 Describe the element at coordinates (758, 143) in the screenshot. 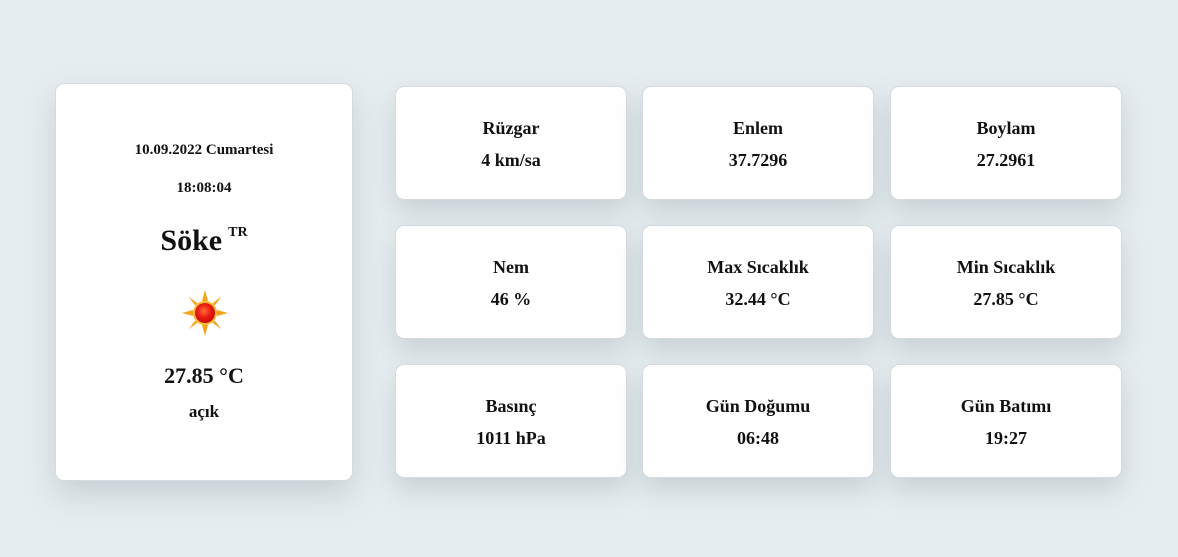

I see `latitude-tile: Enlem 37.7296` at that location.